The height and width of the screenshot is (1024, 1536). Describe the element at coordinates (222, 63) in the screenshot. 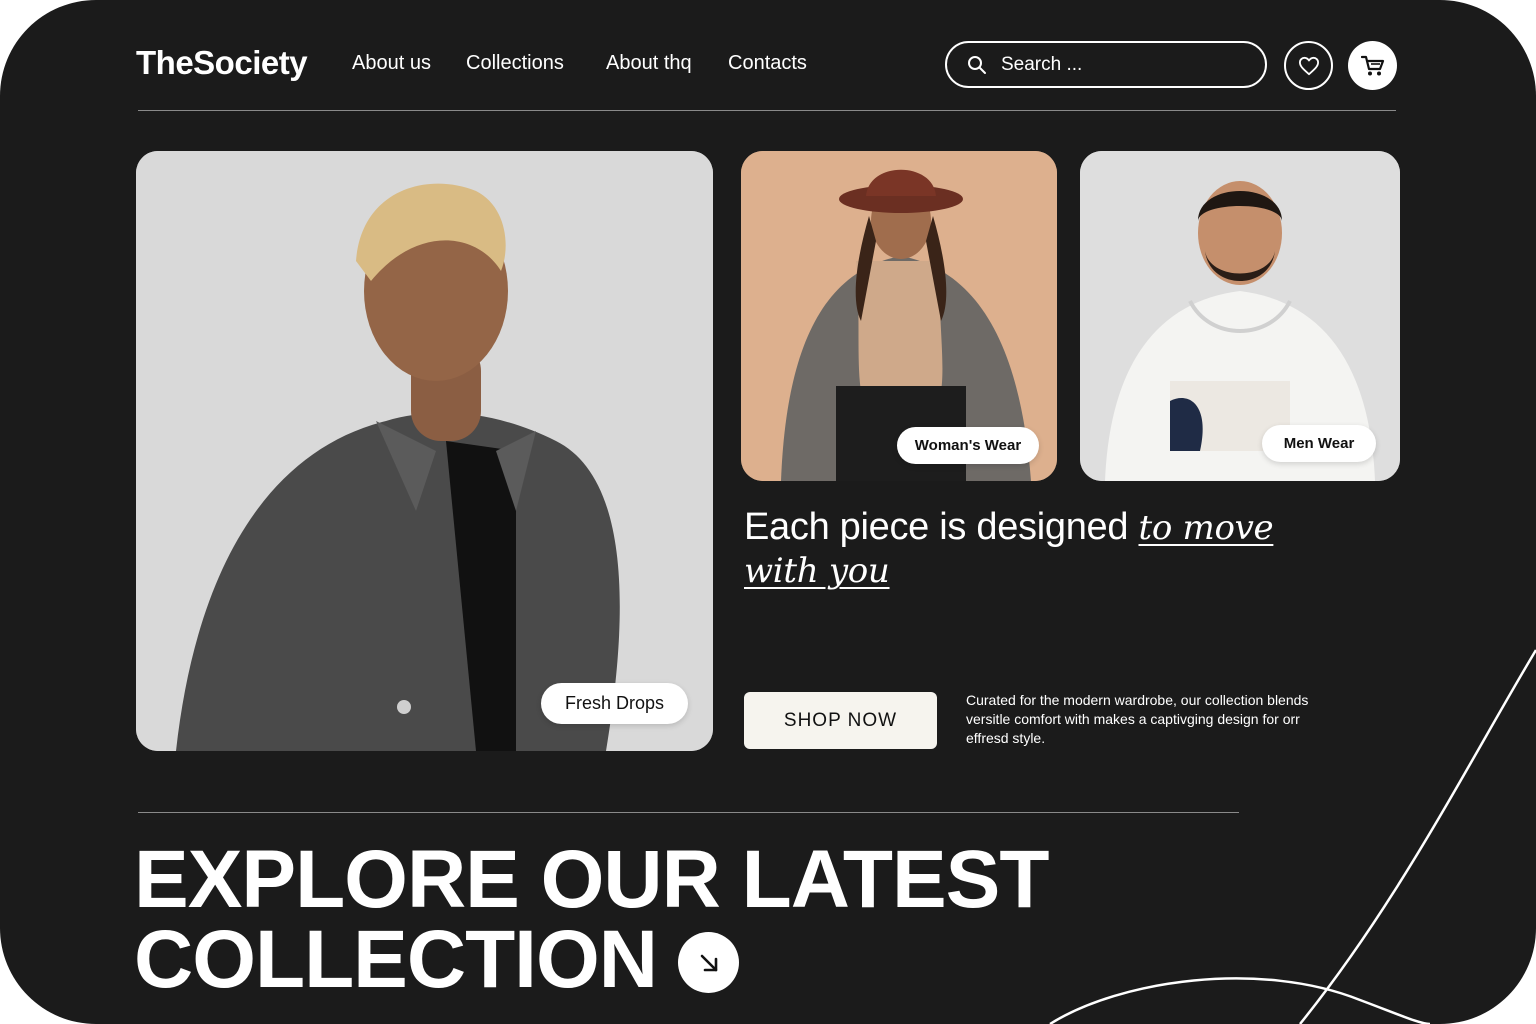

I see `brand-logo: TheSociety` at that location.